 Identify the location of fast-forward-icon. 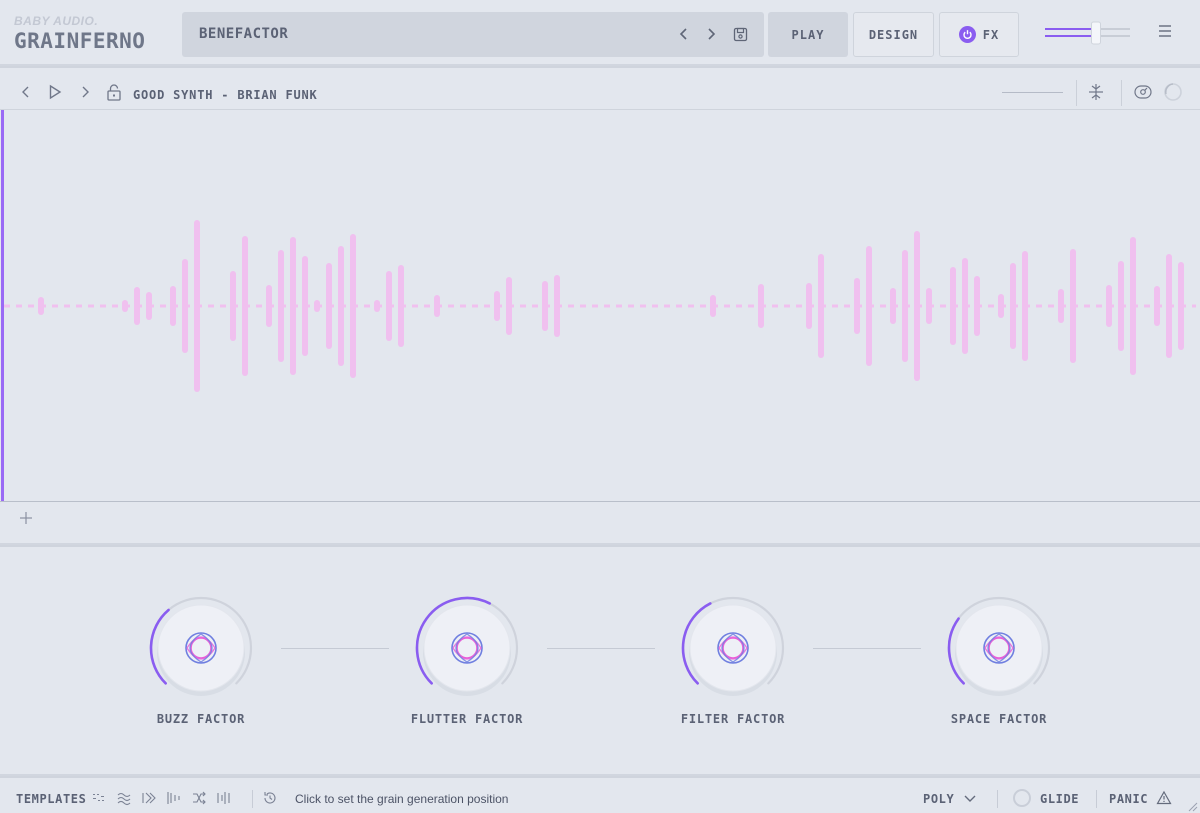
(149, 798).